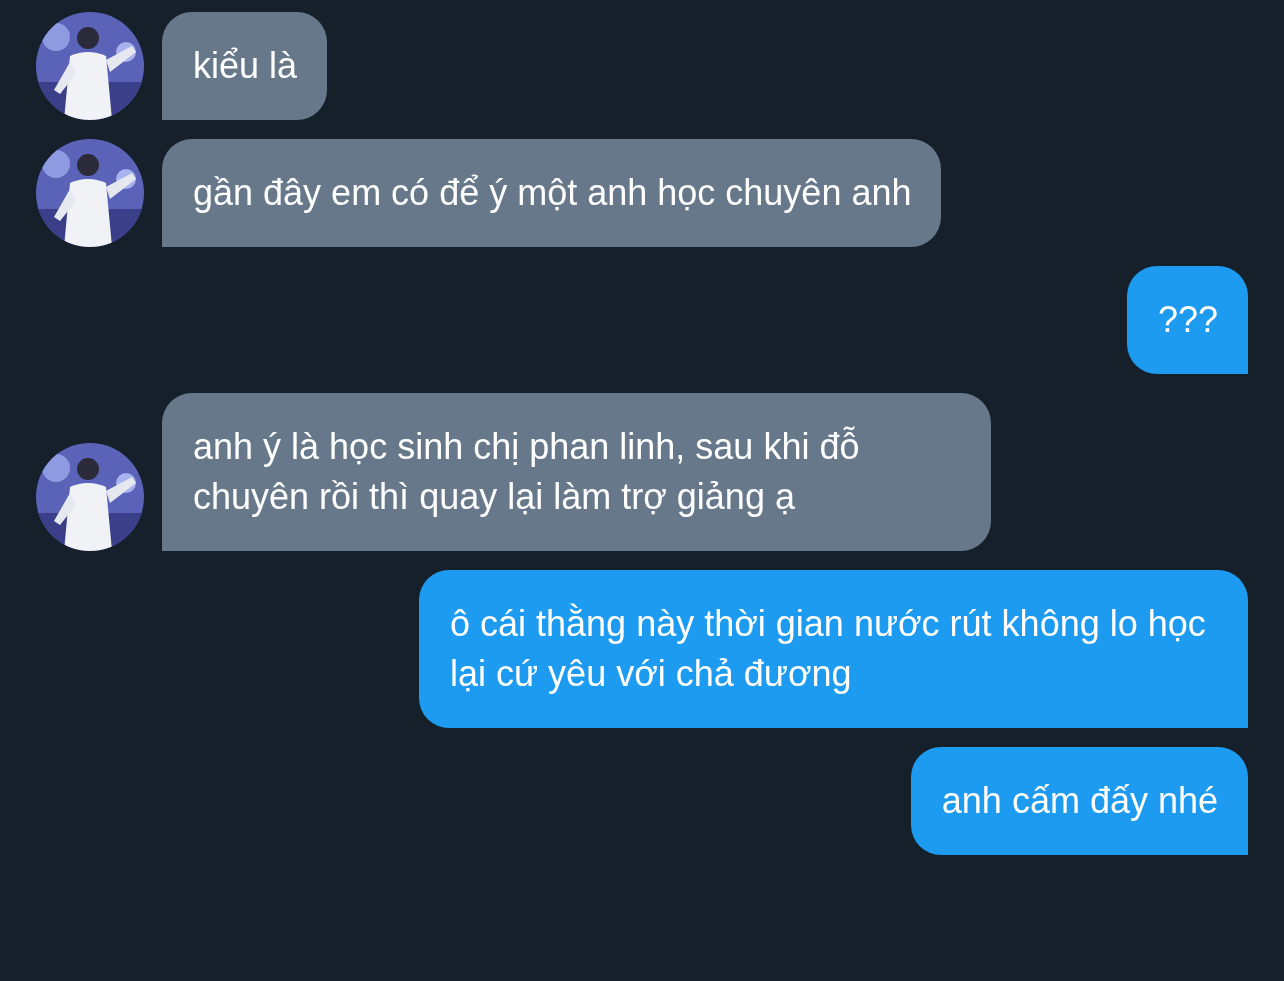 The width and height of the screenshot is (1284, 981). What do you see at coordinates (1079, 800) in the screenshot?
I see `message-text: anh cấm đấy nhé` at bounding box center [1079, 800].